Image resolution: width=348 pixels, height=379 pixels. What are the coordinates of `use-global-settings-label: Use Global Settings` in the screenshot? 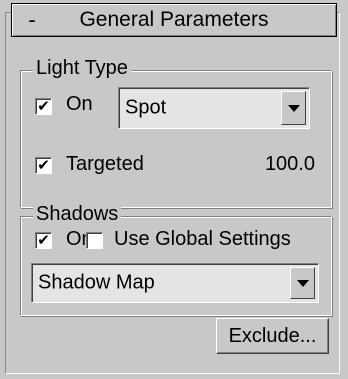 It's located at (202, 239).